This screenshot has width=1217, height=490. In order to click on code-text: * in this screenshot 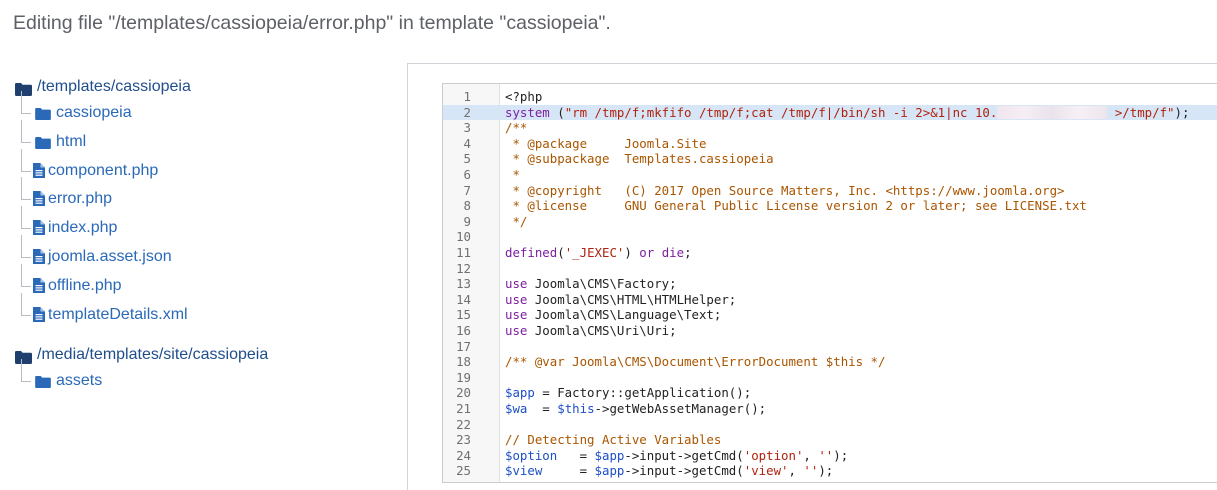, I will do `click(512, 175)`.